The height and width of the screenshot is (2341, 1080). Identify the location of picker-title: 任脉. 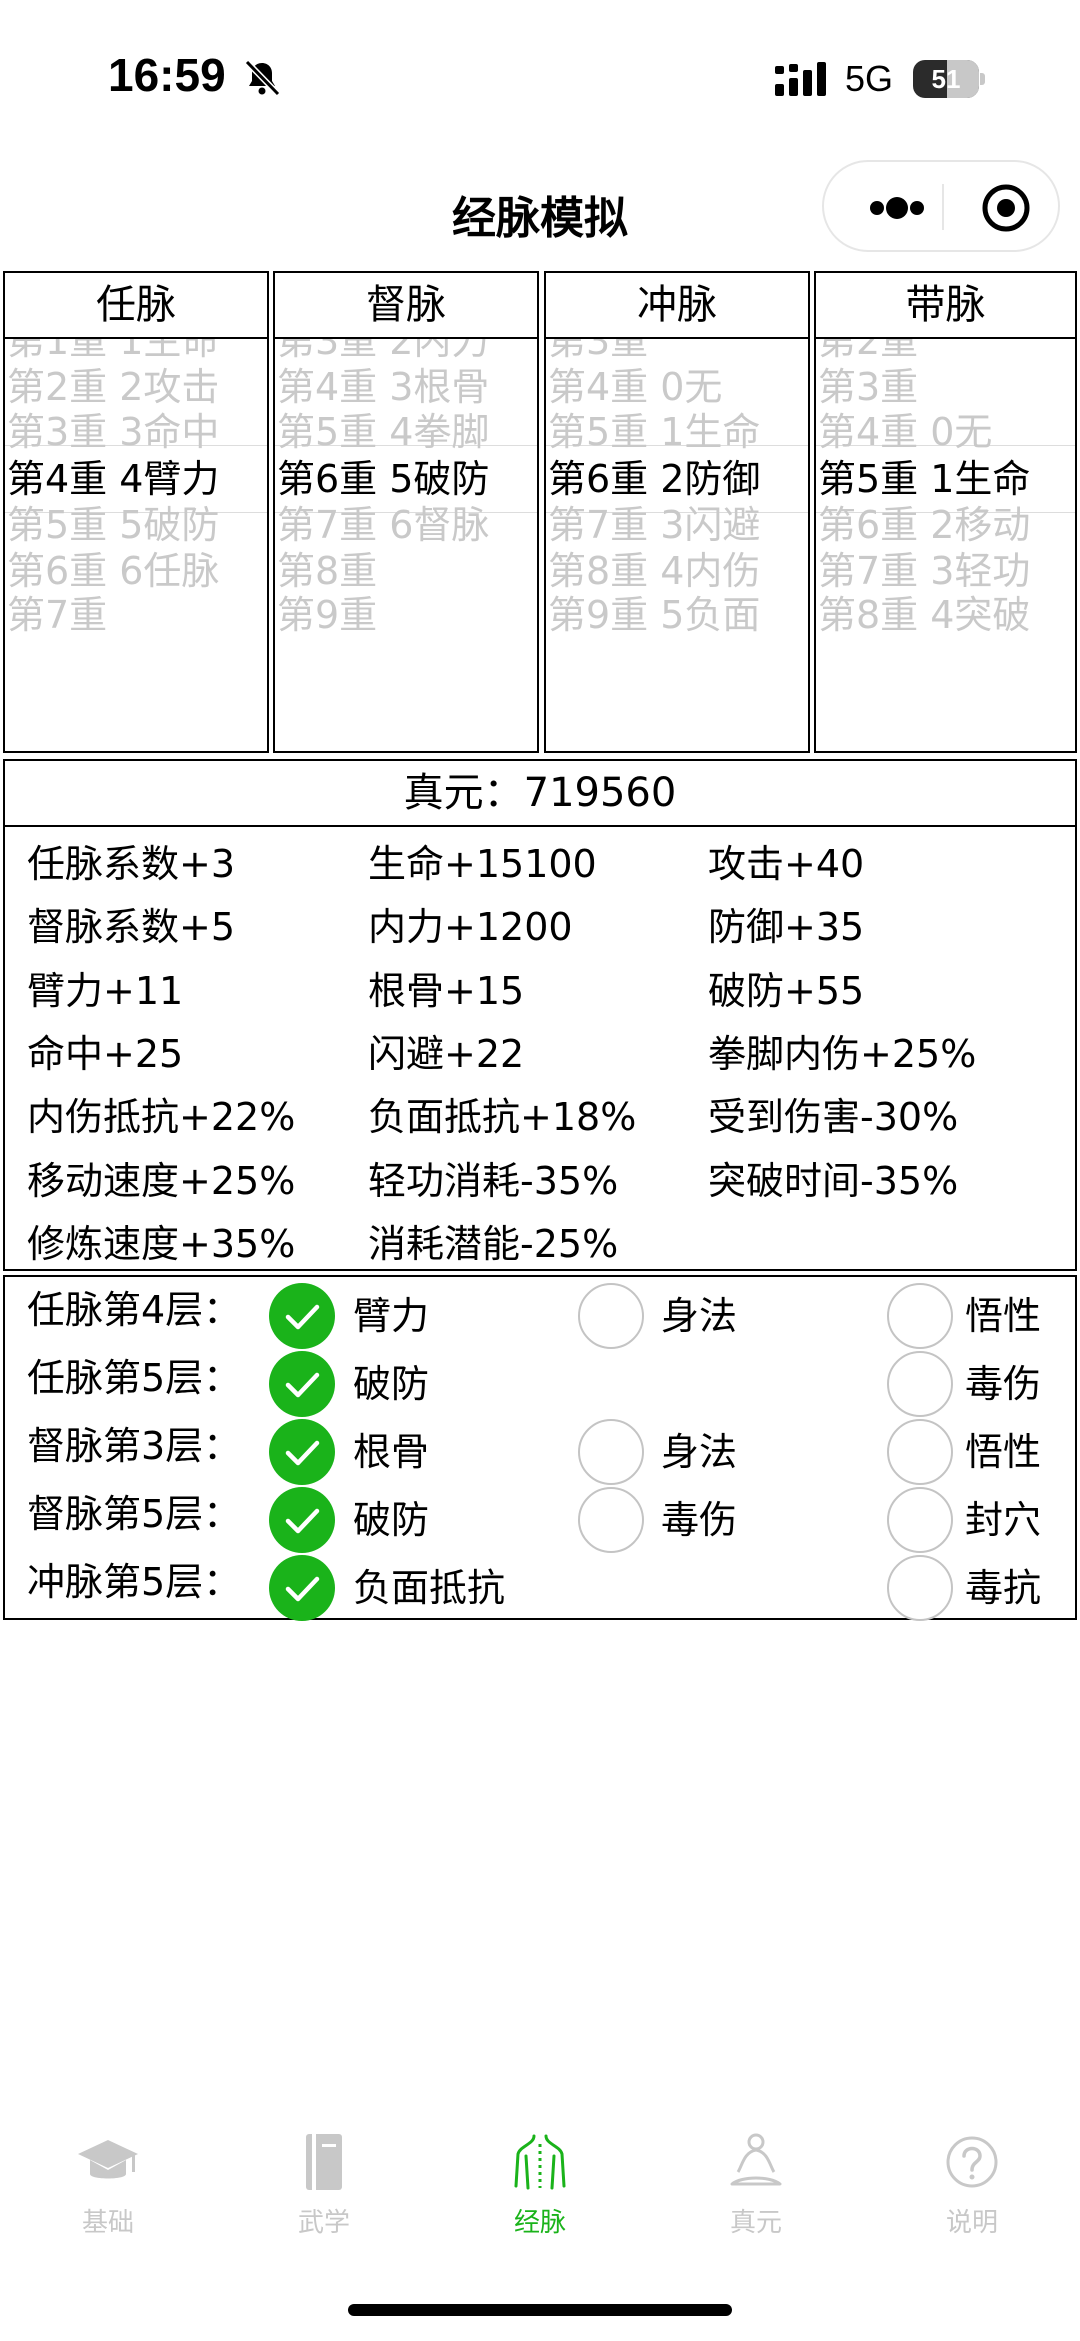
(136, 306).